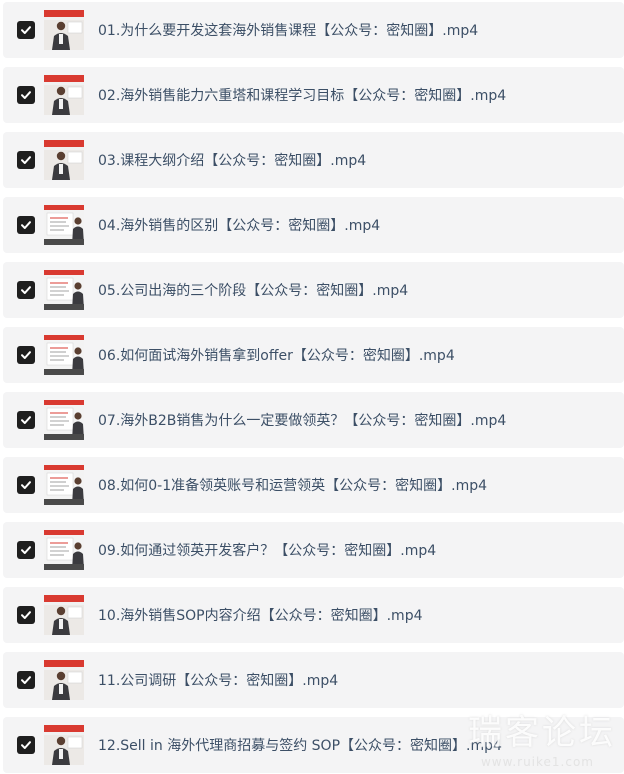 Image resolution: width=624 pixels, height=774 pixels. I want to click on file-row: 11.公司调研【公众号：密知圈】.mp4, so click(313, 680).